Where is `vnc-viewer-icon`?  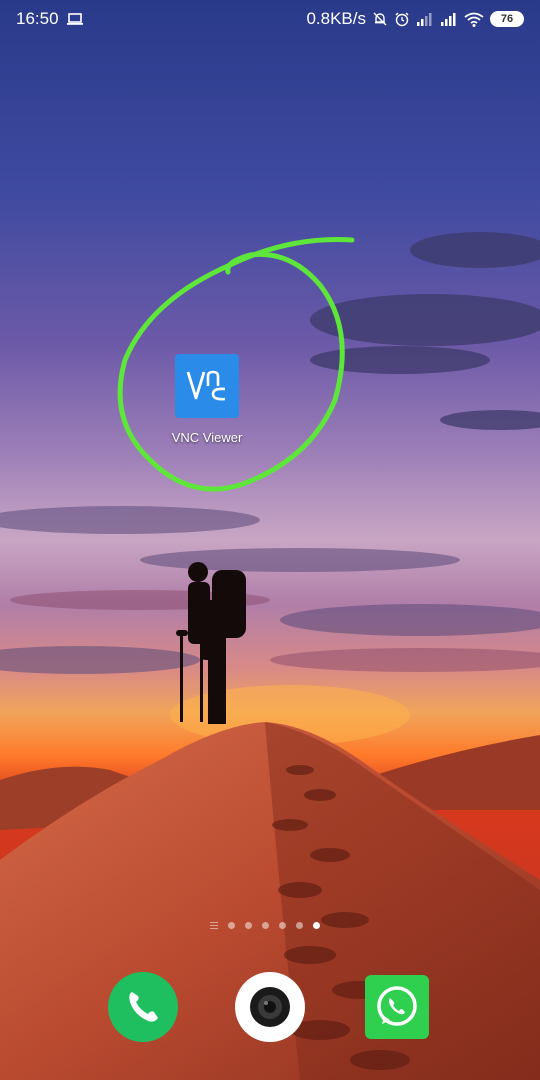 vnc-viewer-icon is located at coordinates (207, 386).